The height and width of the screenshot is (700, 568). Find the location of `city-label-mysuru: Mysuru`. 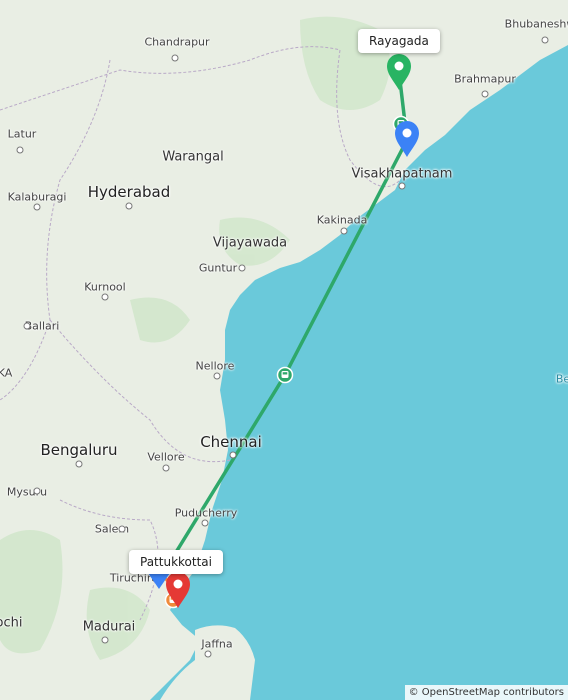

city-label-mysuru: Mysuru is located at coordinates (27, 492).